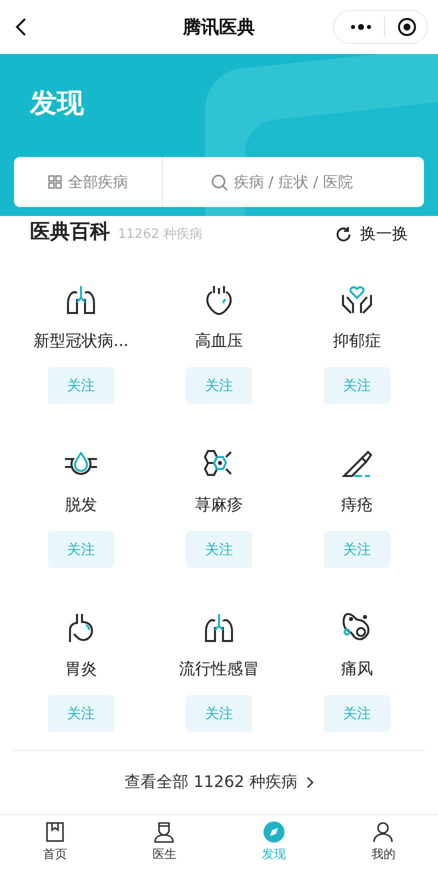  What do you see at coordinates (219, 505) in the screenshot?
I see `disease-name: 荨麻疹` at bounding box center [219, 505].